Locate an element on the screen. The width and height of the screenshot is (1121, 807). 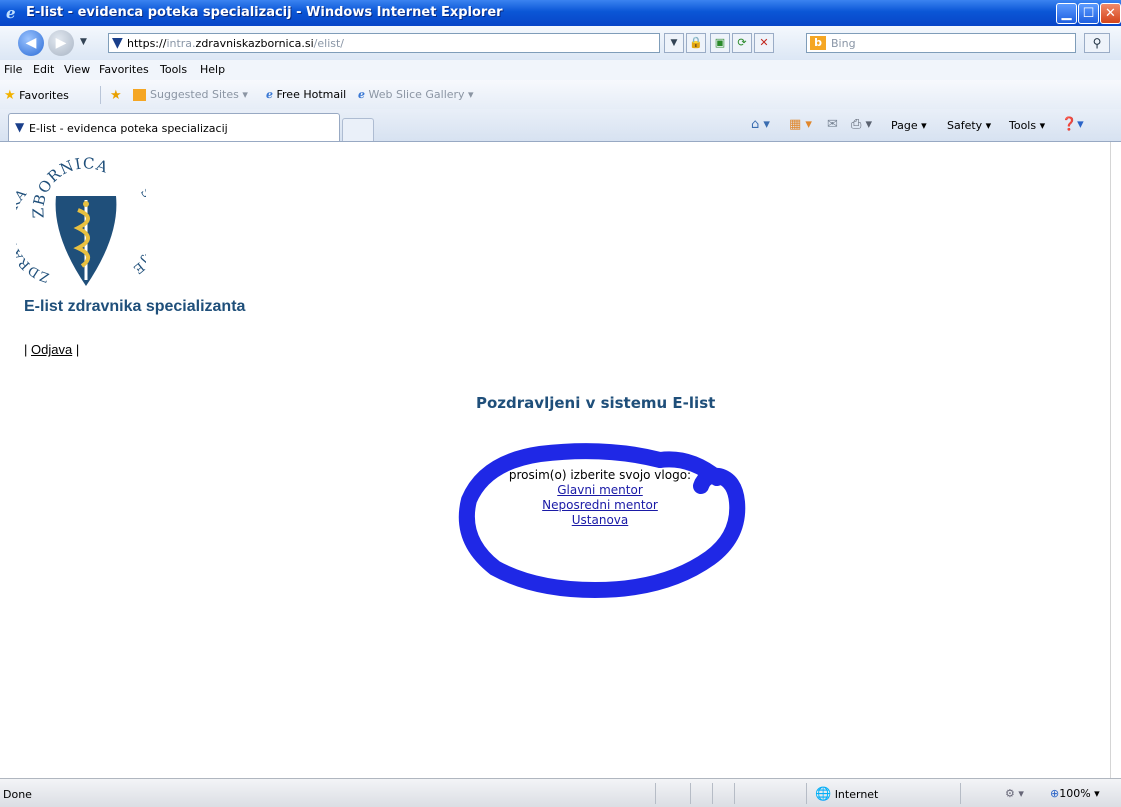
role-link-glavni-mentor: Glavni mentor is located at coordinates (600, 490).